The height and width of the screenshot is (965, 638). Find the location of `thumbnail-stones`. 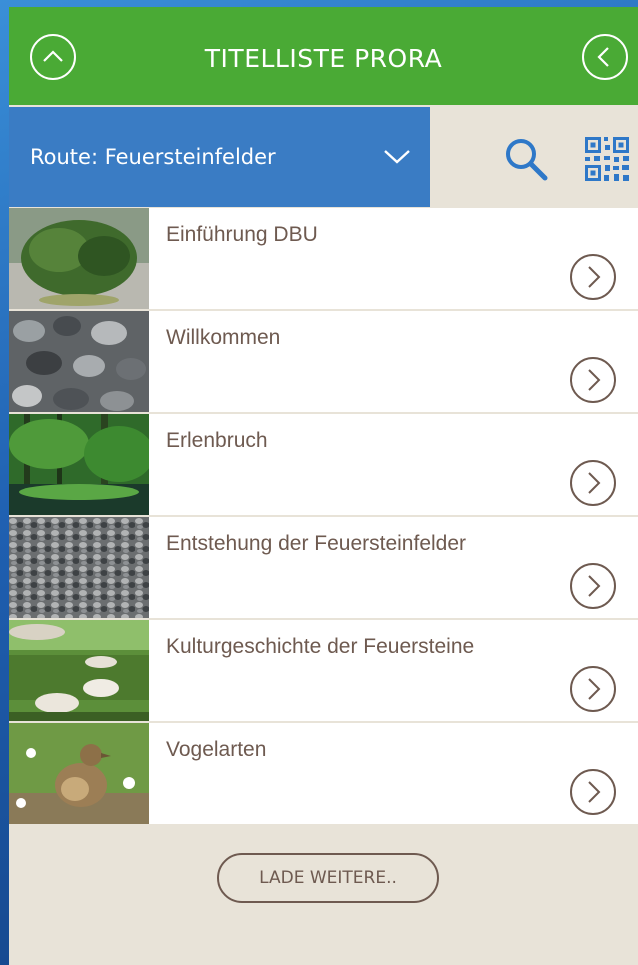

thumbnail-stones is located at coordinates (79, 361).